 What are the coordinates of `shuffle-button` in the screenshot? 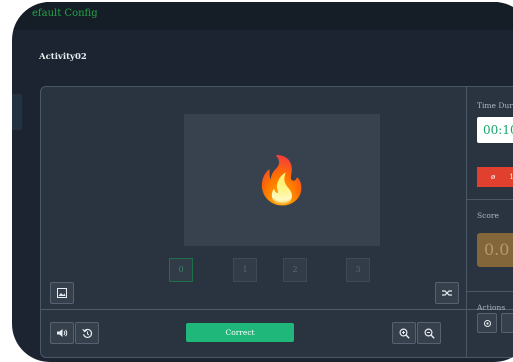 It's located at (447, 293).